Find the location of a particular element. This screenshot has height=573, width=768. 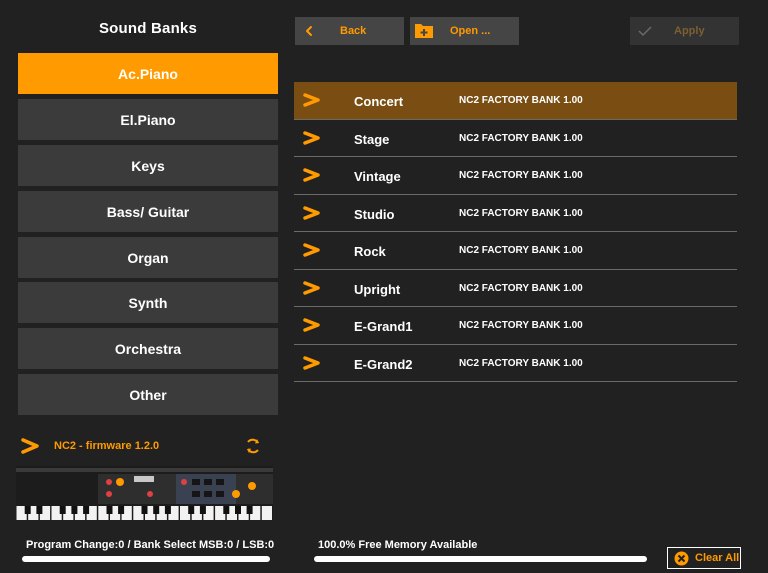

category-button: Other is located at coordinates (148, 394).